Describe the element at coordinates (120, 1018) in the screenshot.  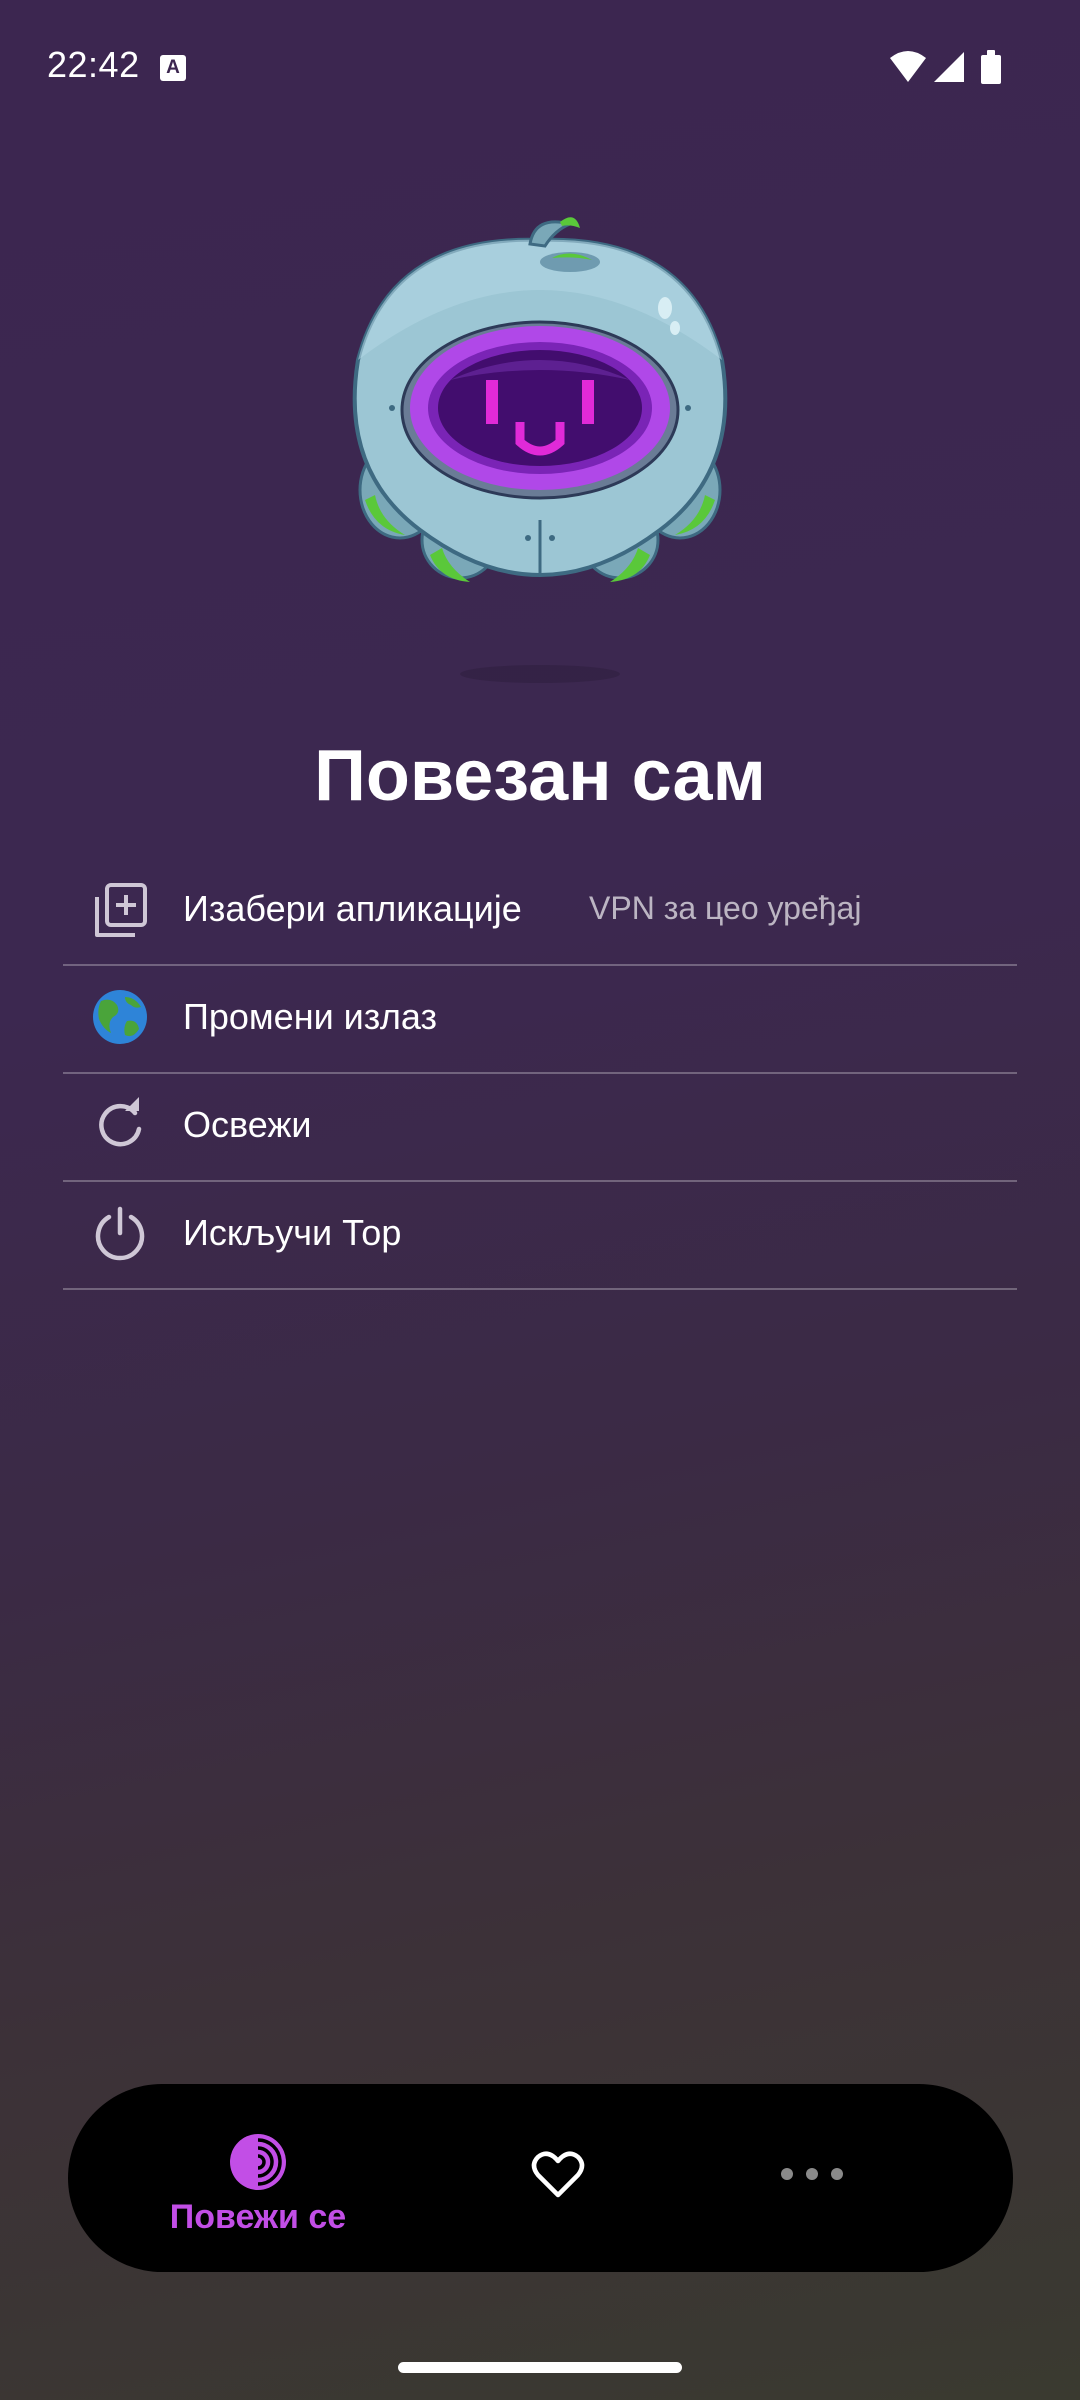
I see `globe-icon` at that location.